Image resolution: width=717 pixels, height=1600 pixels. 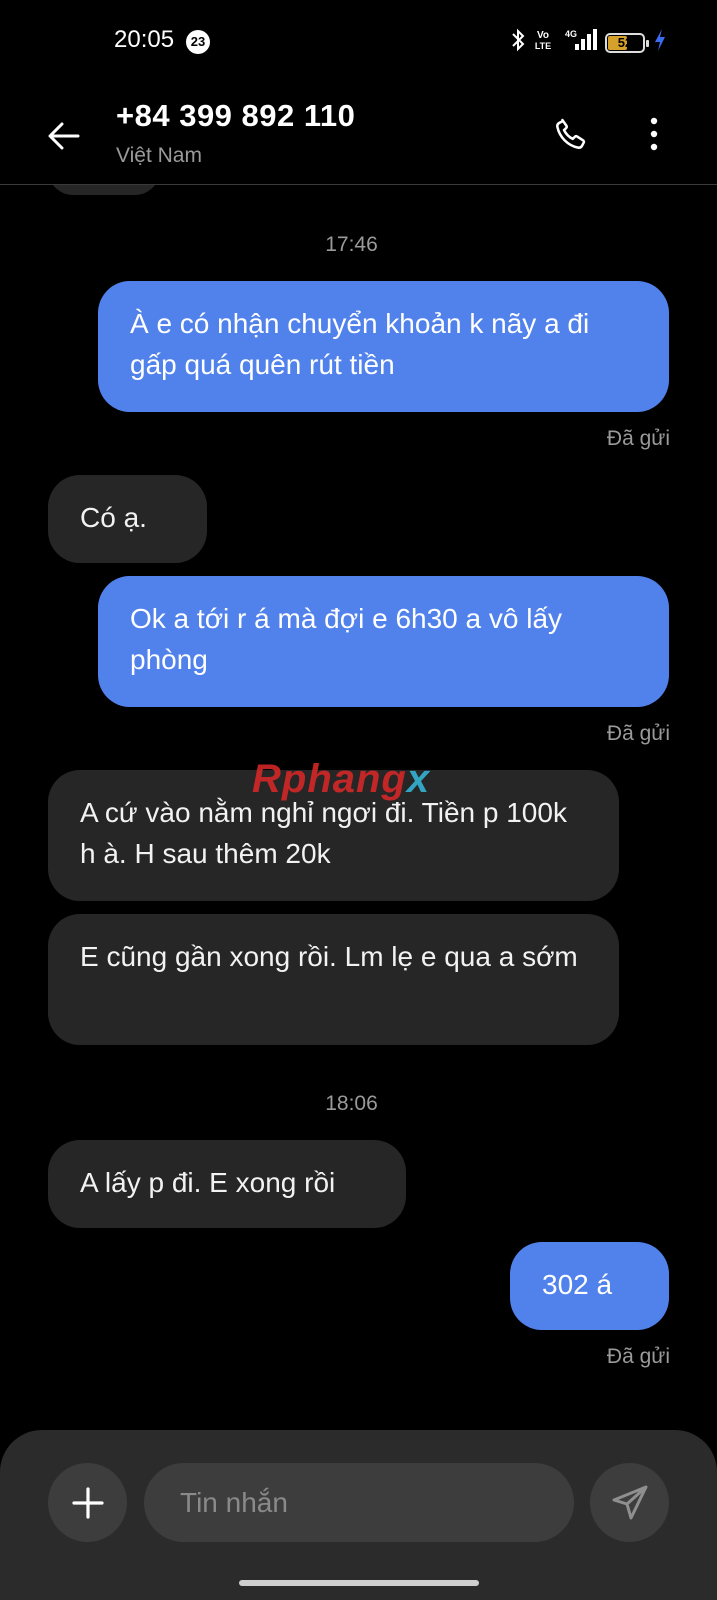 What do you see at coordinates (351, 1103) in the screenshot?
I see `timestamp: 18:06` at bounding box center [351, 1103].